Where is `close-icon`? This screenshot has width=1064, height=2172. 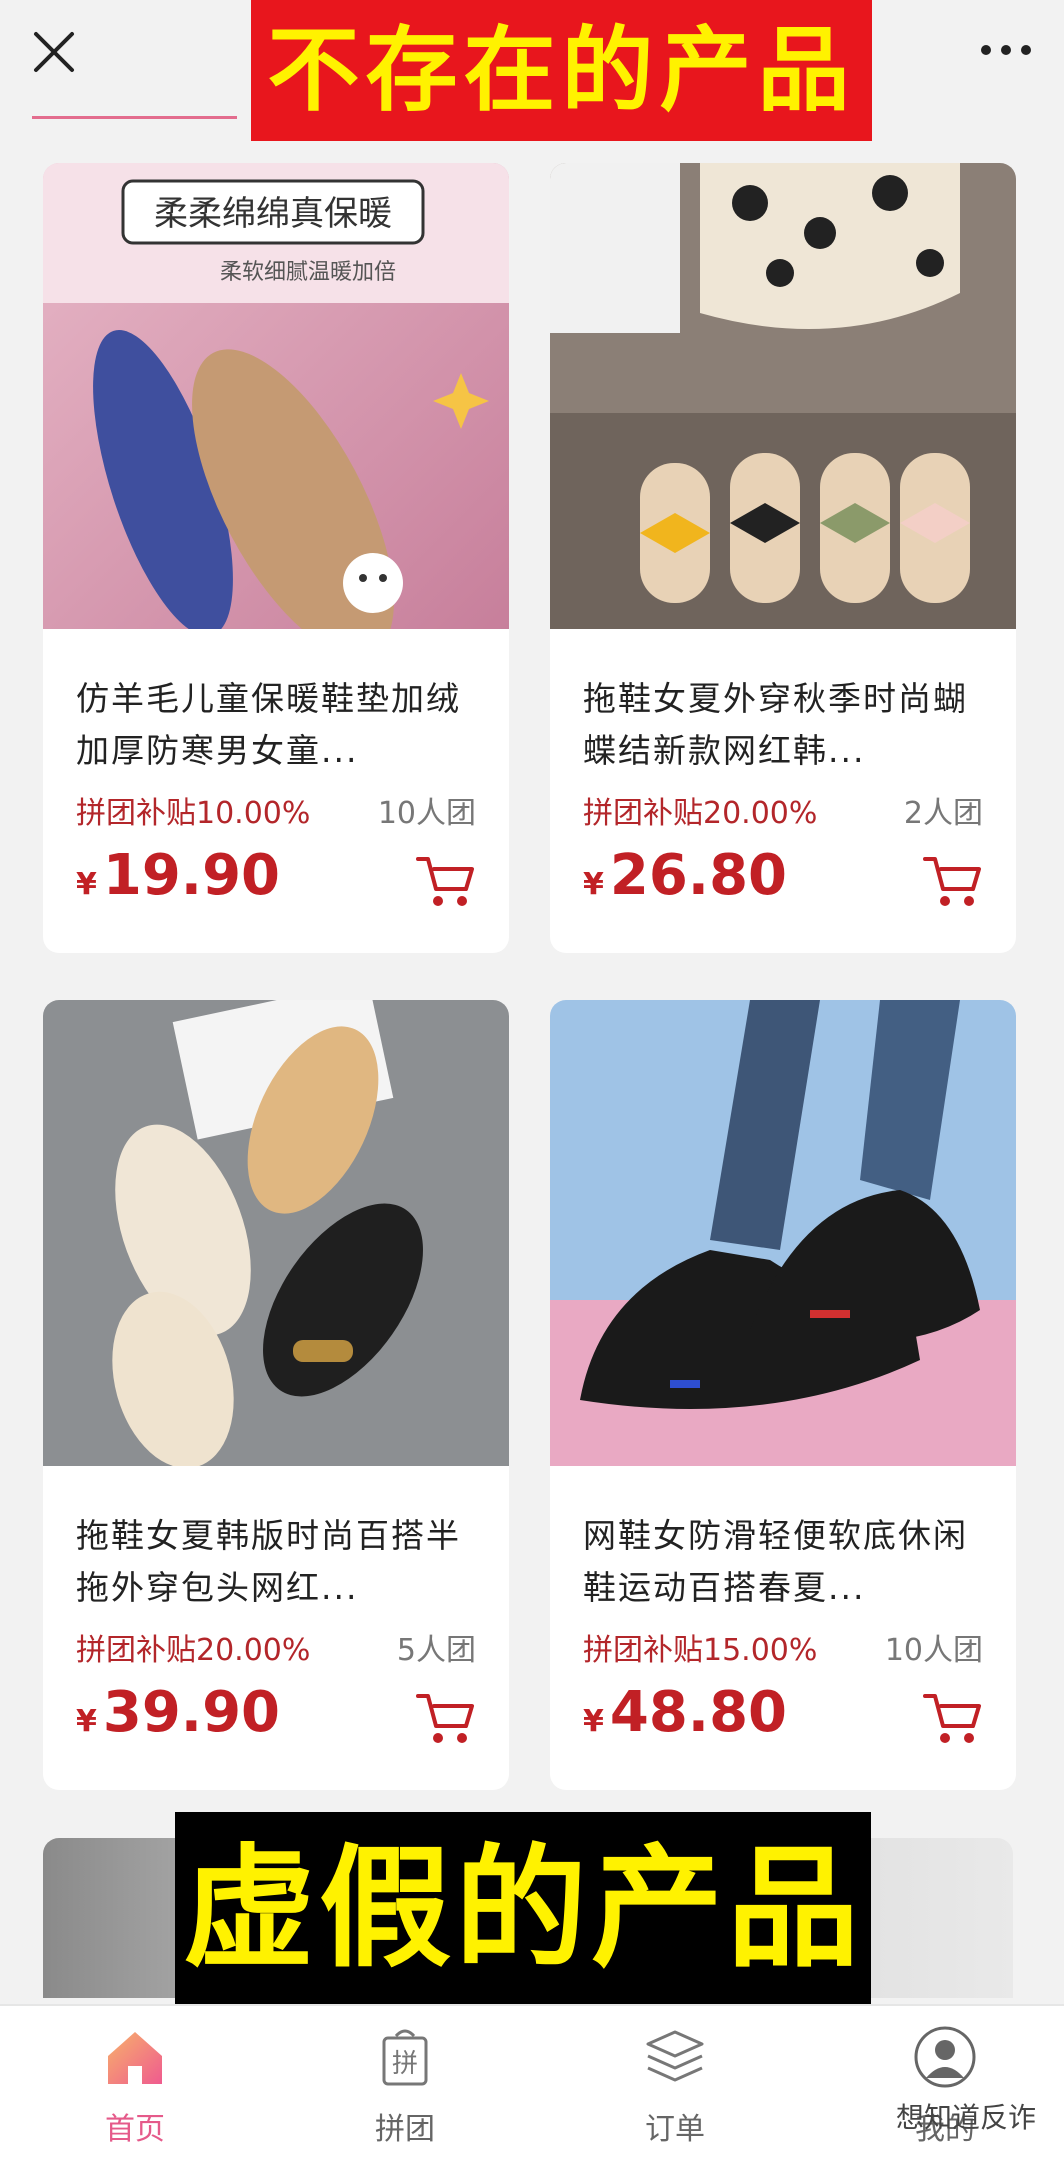 close-icon is located at coordinates (54, 52).